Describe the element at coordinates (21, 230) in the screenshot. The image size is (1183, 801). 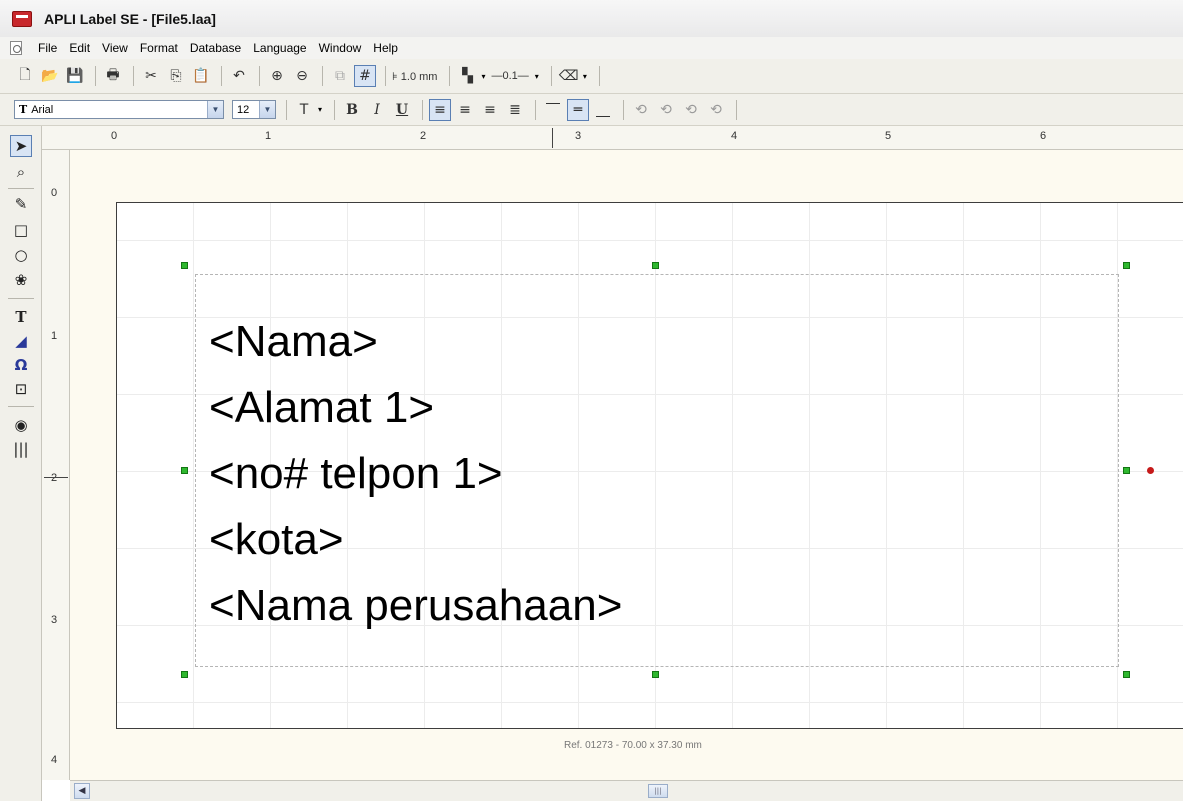
I see `rectangle-icon: □` at that location.